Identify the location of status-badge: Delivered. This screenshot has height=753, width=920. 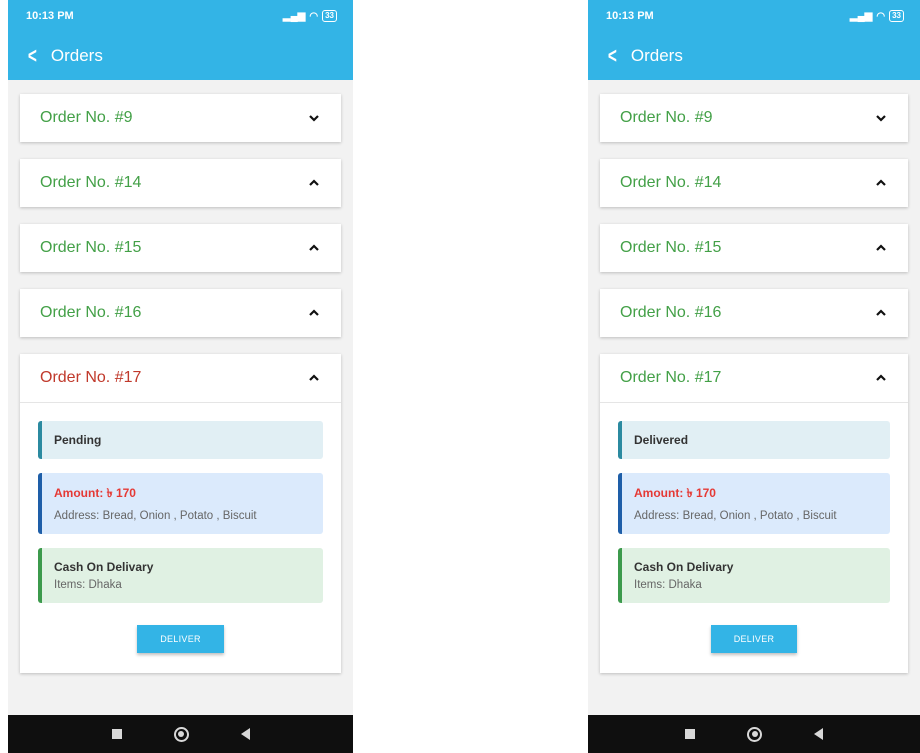
(754, 440).